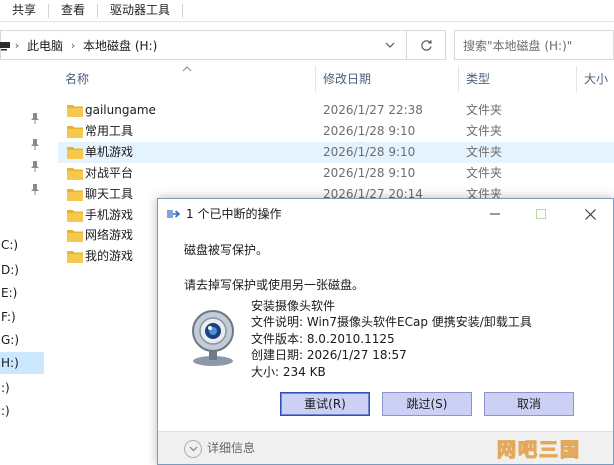  Describe the element at coordinates (385, 214) in the screenshot. I see `dialog-title-bar: 1 个已中断的操作` at that location.